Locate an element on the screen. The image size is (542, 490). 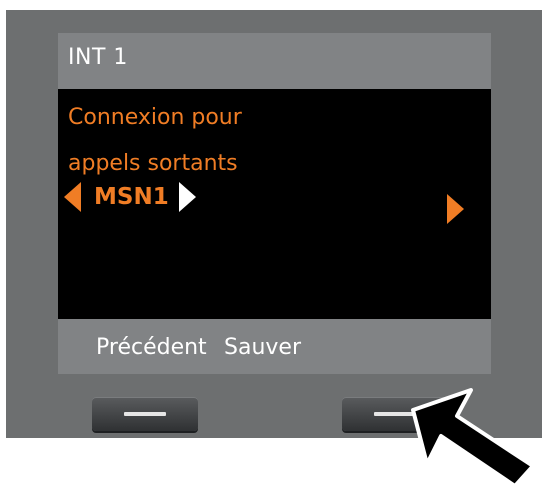
softkey-bar: Précédent Sauver is located at coordinates (274, 346).